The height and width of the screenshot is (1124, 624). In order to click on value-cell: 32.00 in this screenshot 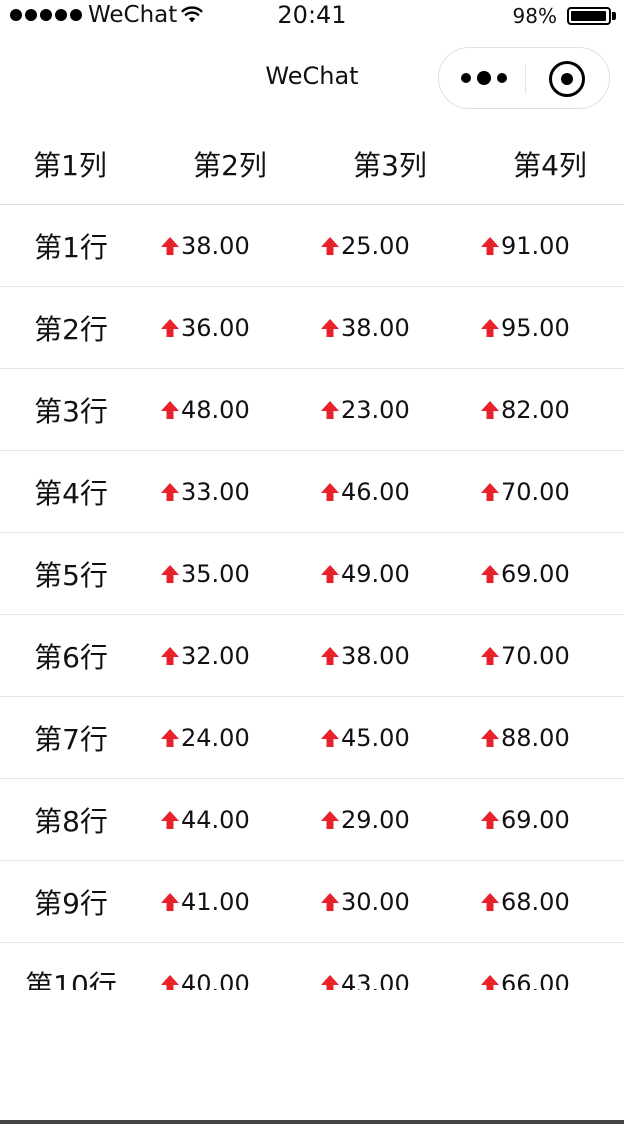, I will do `click(205, 655)`.